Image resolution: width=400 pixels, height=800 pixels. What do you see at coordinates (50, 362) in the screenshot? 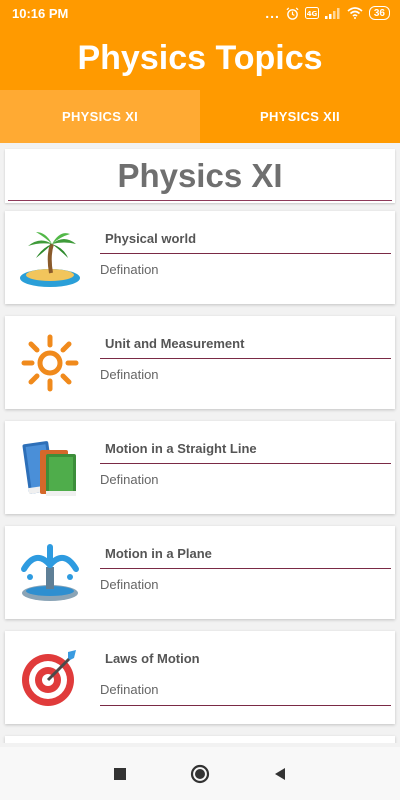
I see `sun-icon` at bounding box center [50, 362].